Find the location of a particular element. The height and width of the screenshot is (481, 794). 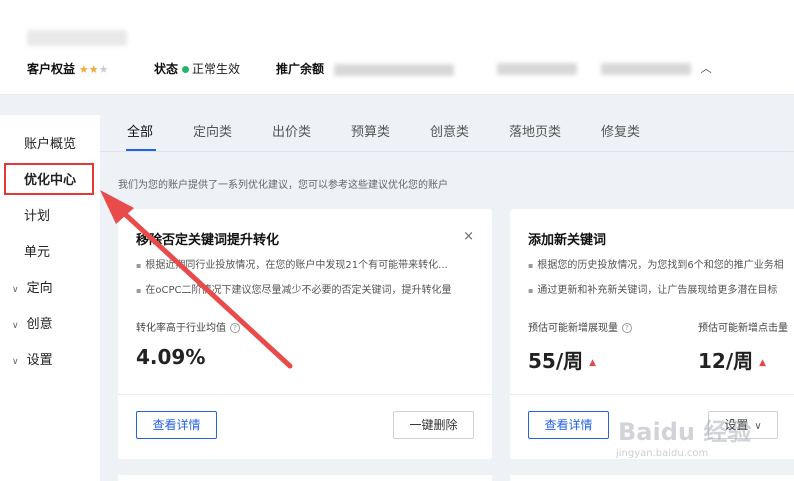

status-label: 状态 is located at coordinates (166, 69).